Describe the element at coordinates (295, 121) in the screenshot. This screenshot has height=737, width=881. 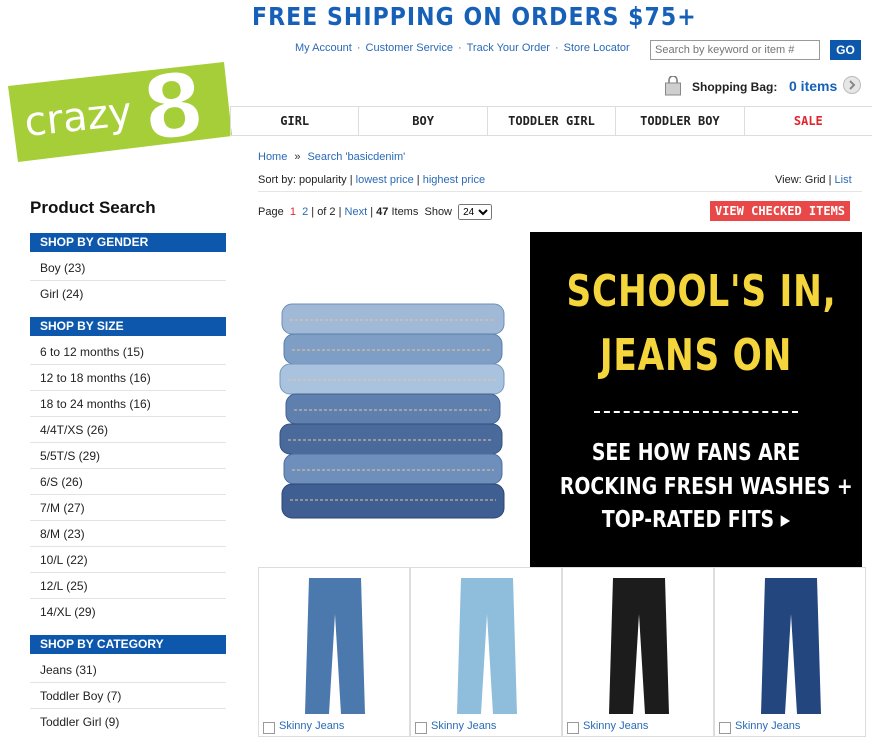
I see `nav-girl: GIRL` at that location.